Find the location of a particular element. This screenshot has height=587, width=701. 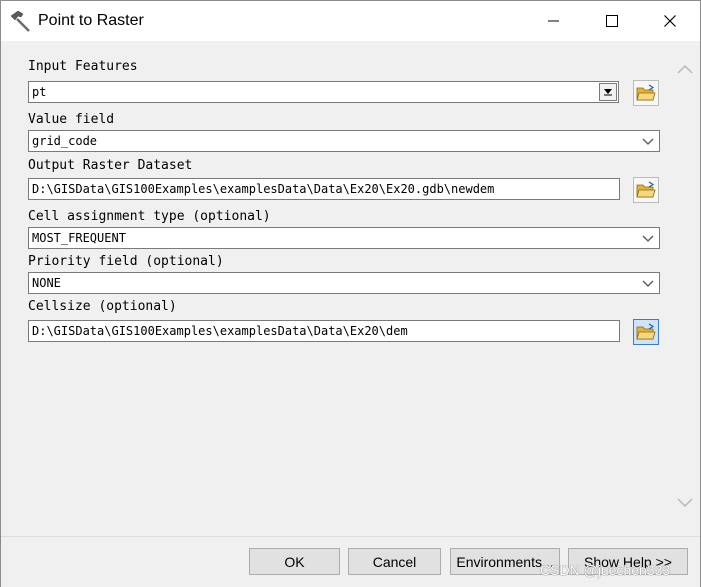

watermark: CSDN @juechen333 is located at coordinates (605, 570).